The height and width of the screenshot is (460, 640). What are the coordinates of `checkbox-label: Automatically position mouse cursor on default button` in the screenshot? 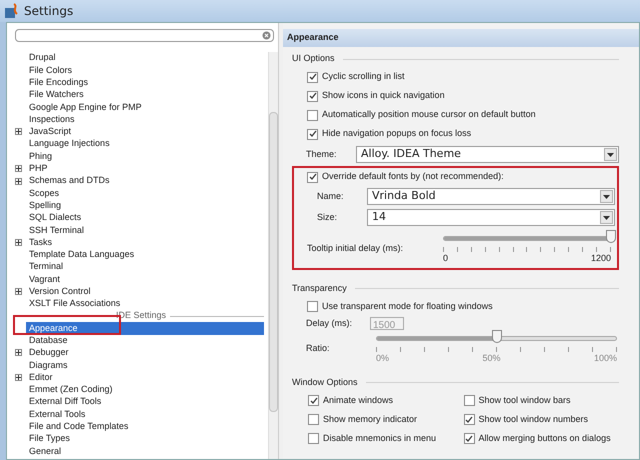 It's located at (429, 115).